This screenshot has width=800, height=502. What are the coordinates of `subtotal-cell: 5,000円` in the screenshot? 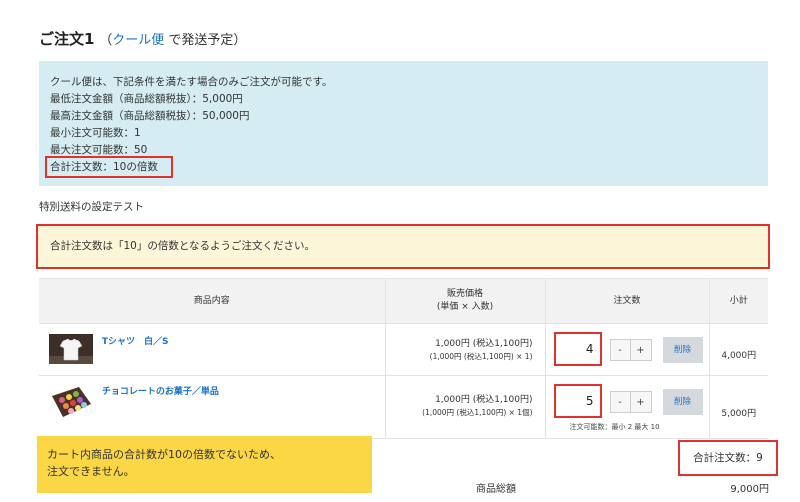 It's located at (738, 407).